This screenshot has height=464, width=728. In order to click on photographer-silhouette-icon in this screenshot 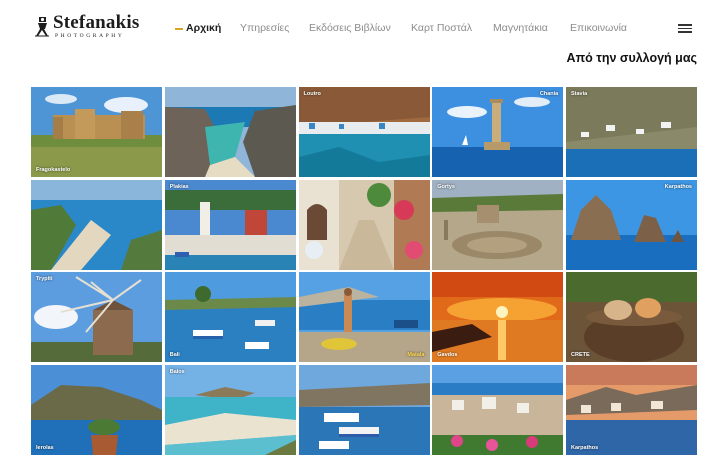, I will do `click(42, 27)`.